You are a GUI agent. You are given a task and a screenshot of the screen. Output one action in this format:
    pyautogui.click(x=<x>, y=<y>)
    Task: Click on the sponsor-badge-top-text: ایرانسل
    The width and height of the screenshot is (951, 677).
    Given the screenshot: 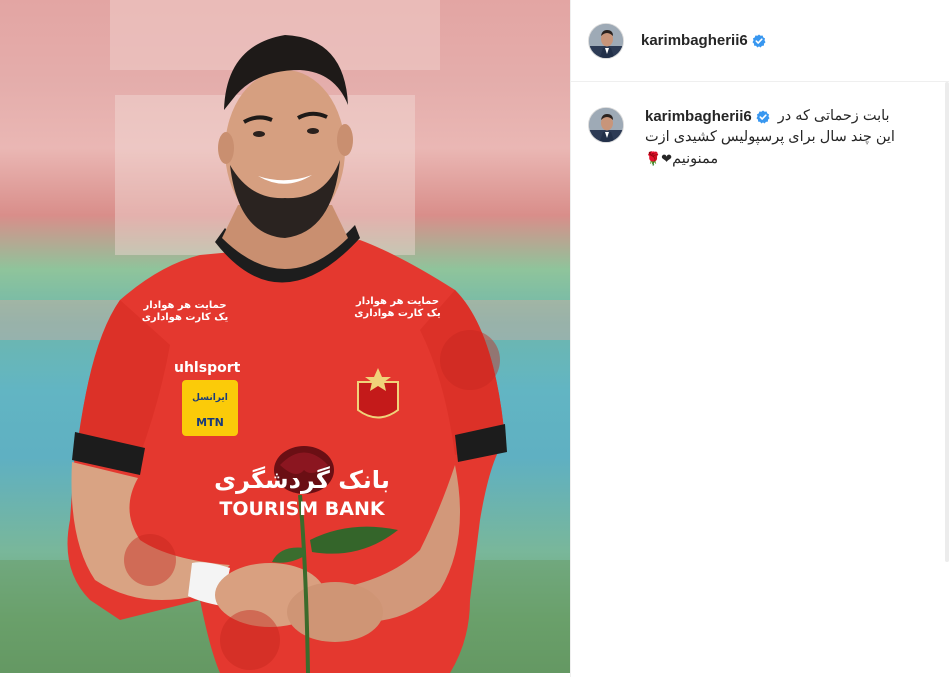 What is the action you would take?
    pyautogui.click(x=210, y=398)
    